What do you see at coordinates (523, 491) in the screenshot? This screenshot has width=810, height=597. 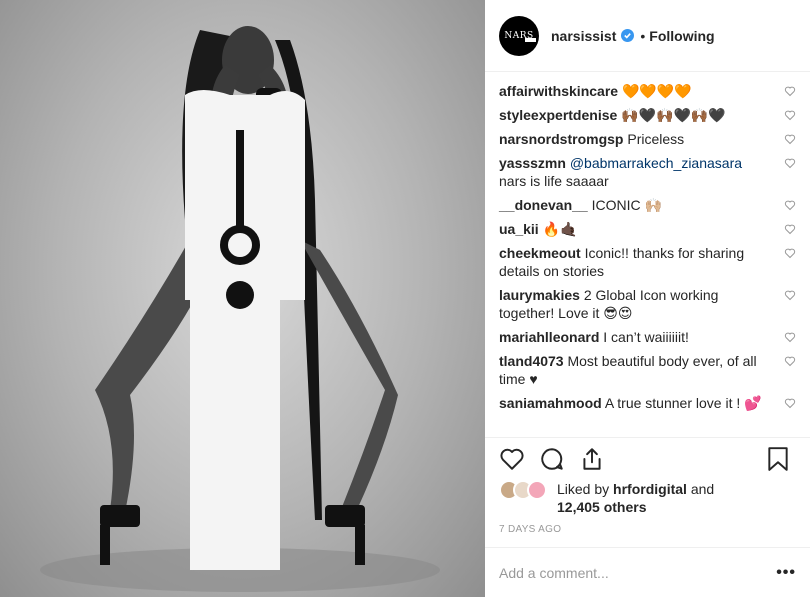 I see `liker-avatars` at bounding box center [523, 491].